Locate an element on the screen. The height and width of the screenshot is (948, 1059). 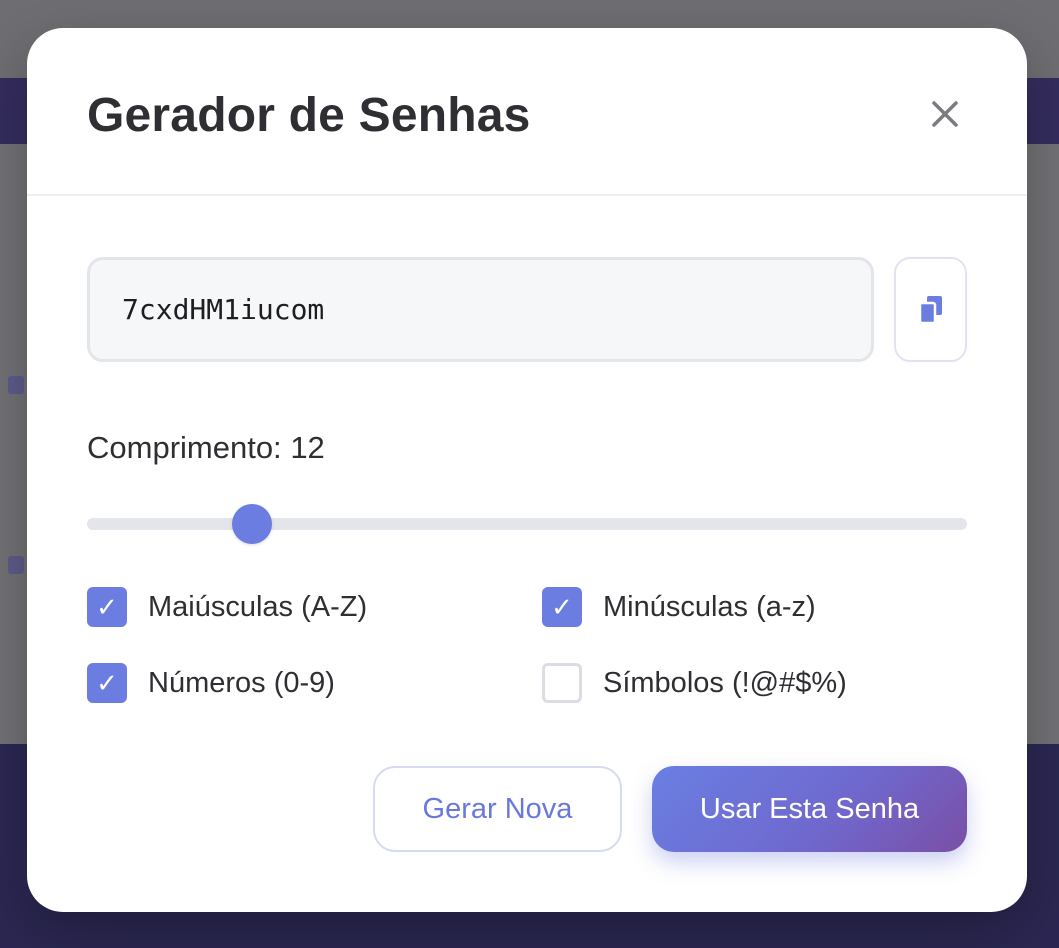
close-icon is located at coordinates (945, 114).